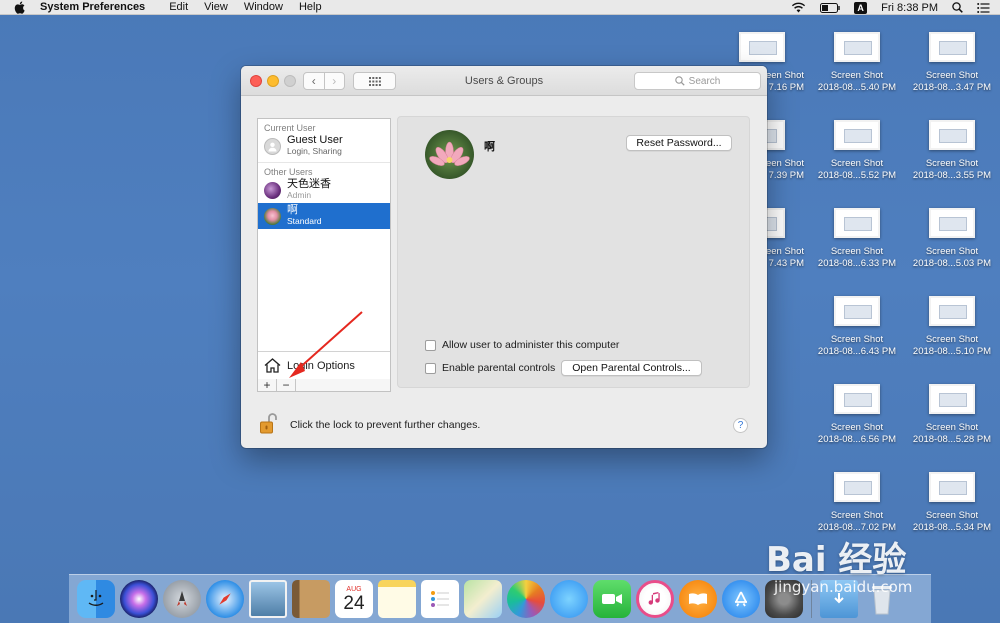  I want to click on input-source-icon: A, so click(861, 7).